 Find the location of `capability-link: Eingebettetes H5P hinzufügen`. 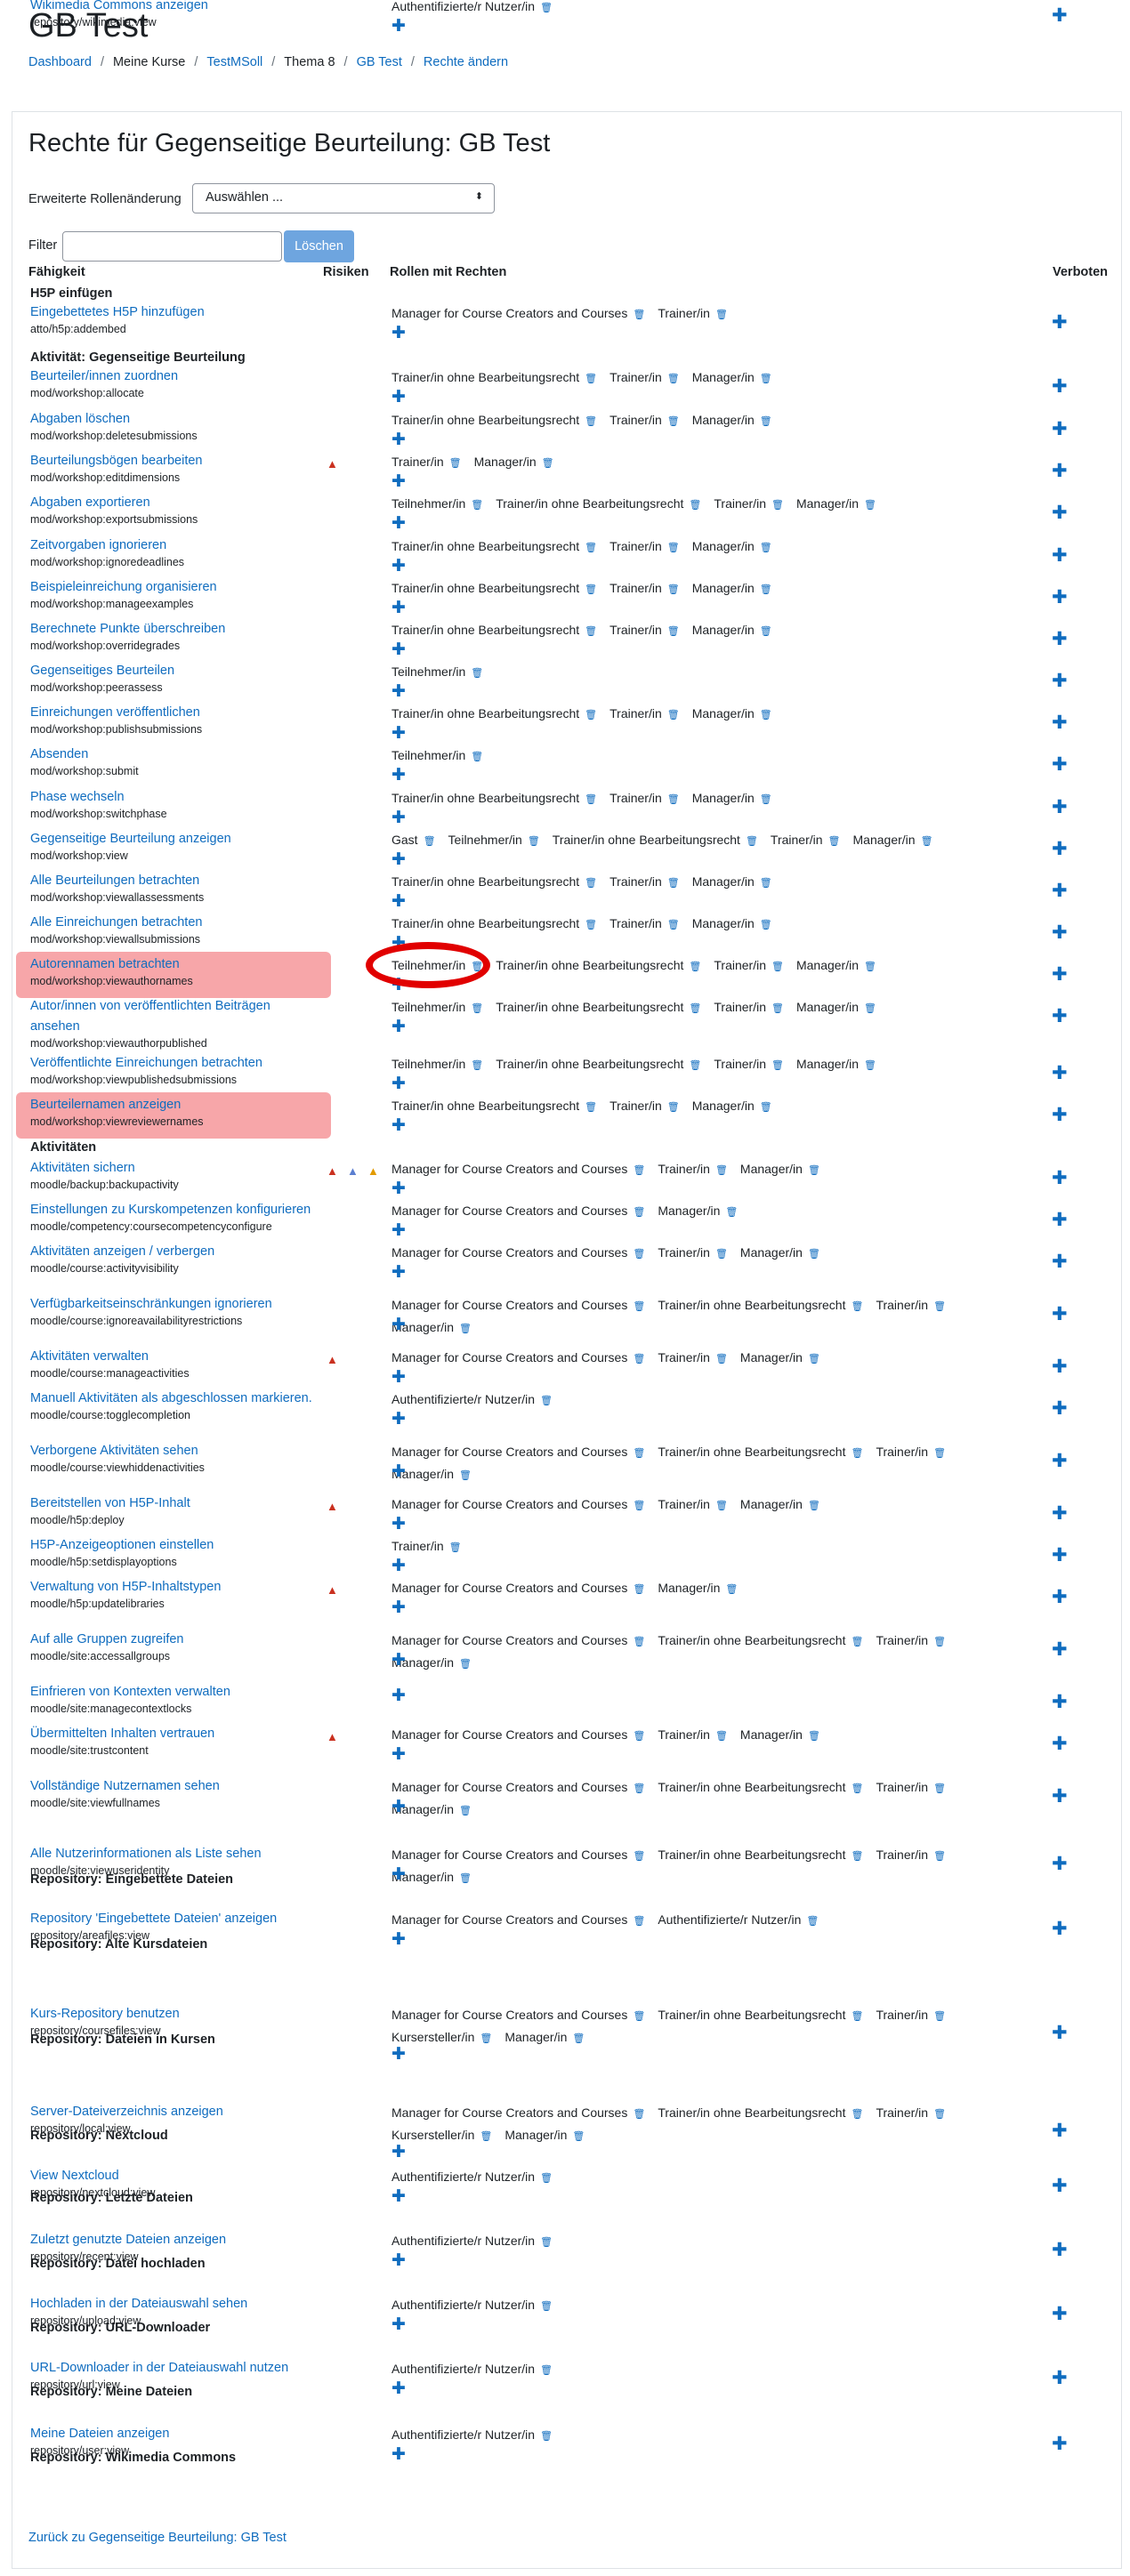

capability-link: Eingebettetes H5P hinzufügen is located at coordinates (117, 312).